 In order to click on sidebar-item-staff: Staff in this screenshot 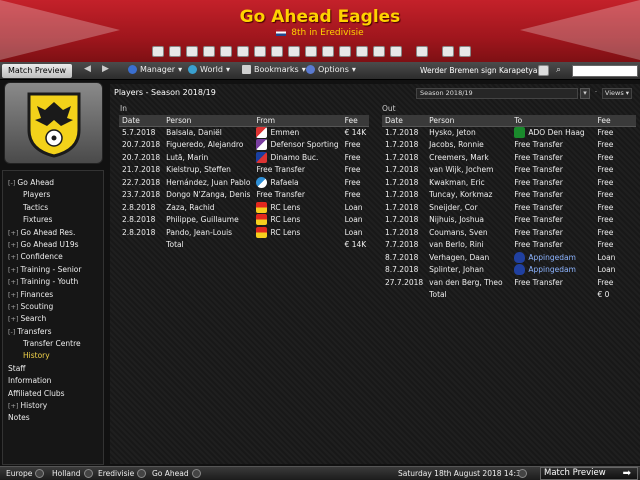, I will do `click(53, 369)`.